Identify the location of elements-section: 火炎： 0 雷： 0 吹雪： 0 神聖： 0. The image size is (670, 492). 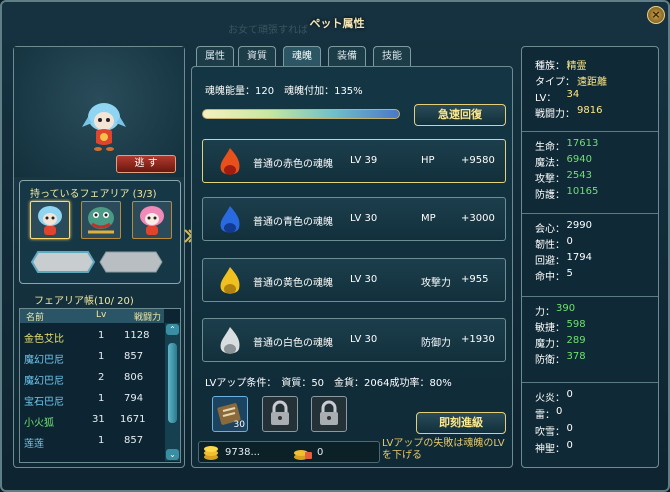
(590, 420).